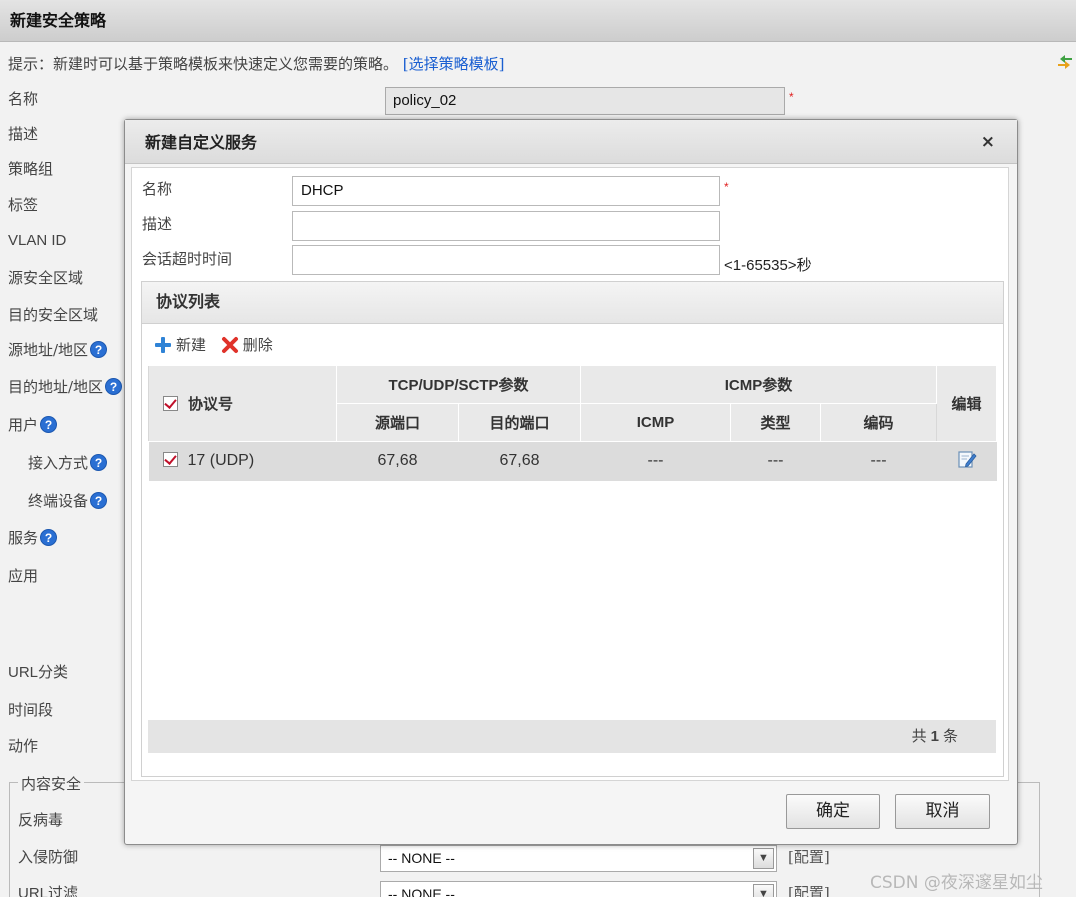 The image size is (1076, 897). What do you see at coordinates (809, 856) in the screenshot?
I see `ips-config-link: [配置]` at bounding box center [809, 856].